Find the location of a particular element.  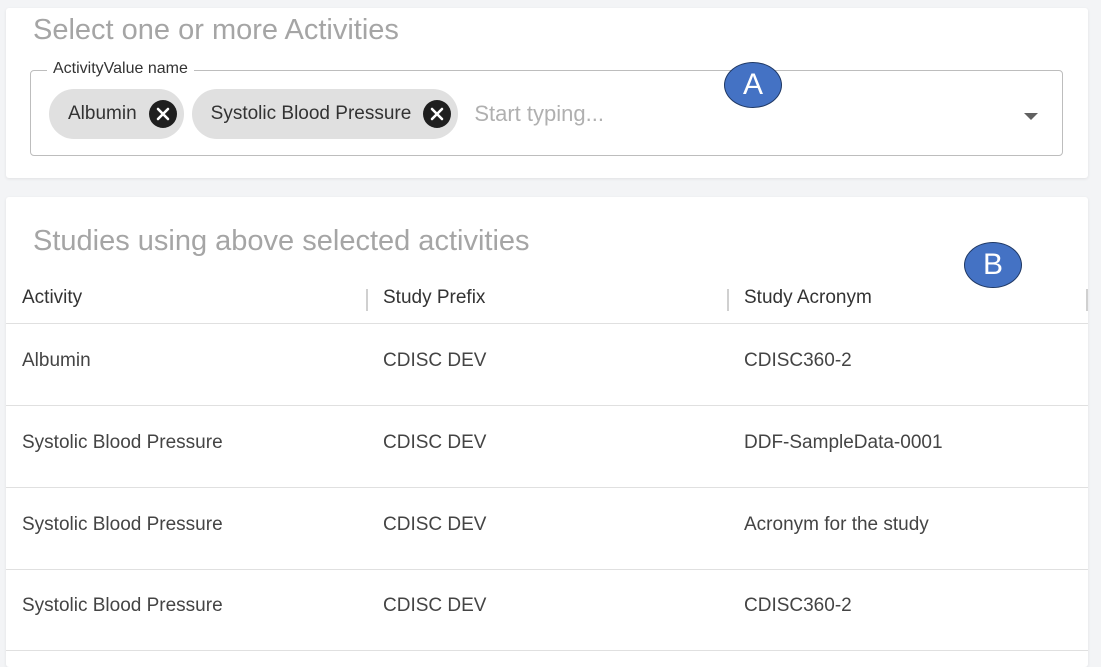

chip-label: Albumin is located at coordinates (102, 113).